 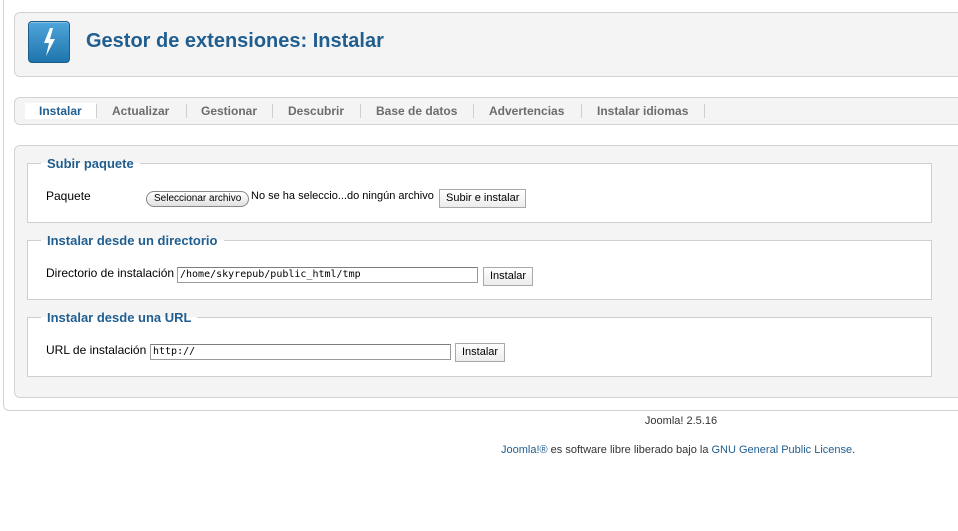 What do you see at coordinates (110, 273) in the screenshot?
I see `install-directory-label: Directorio de instalación` at bounding box center [110, 273].